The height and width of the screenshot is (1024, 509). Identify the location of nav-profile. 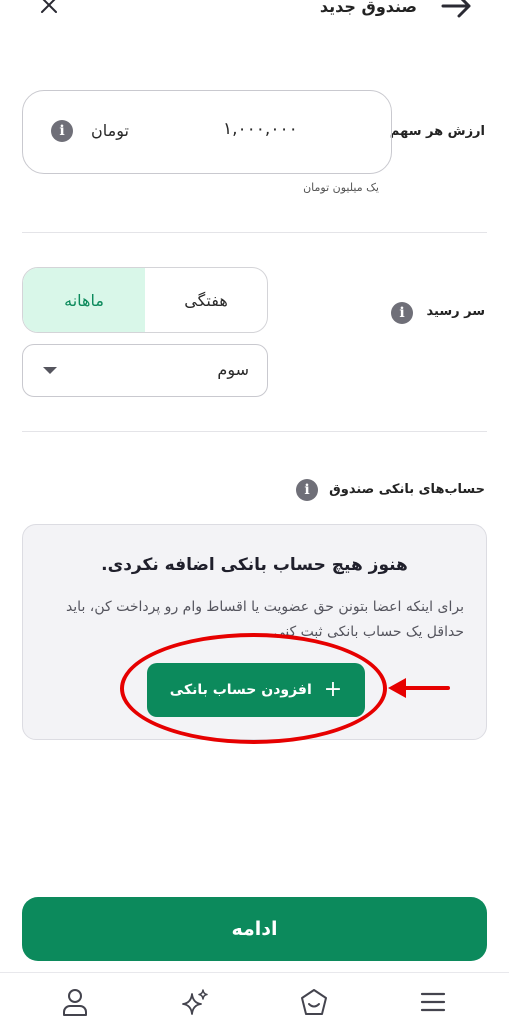
(75, 1002).